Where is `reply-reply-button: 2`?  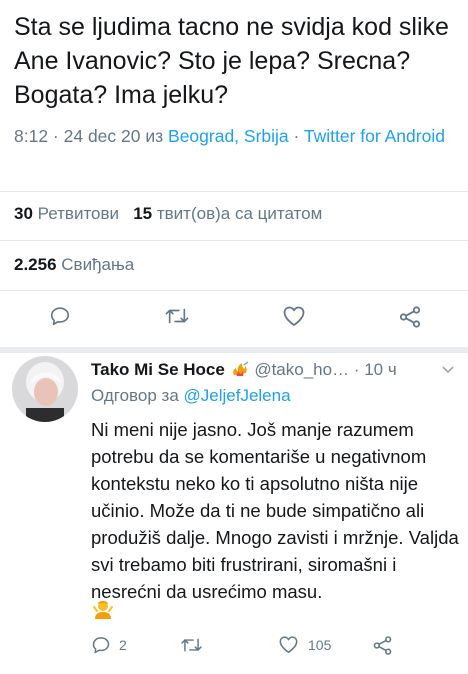 reply-reply-button: 2 is located at coordinates (109, 645).